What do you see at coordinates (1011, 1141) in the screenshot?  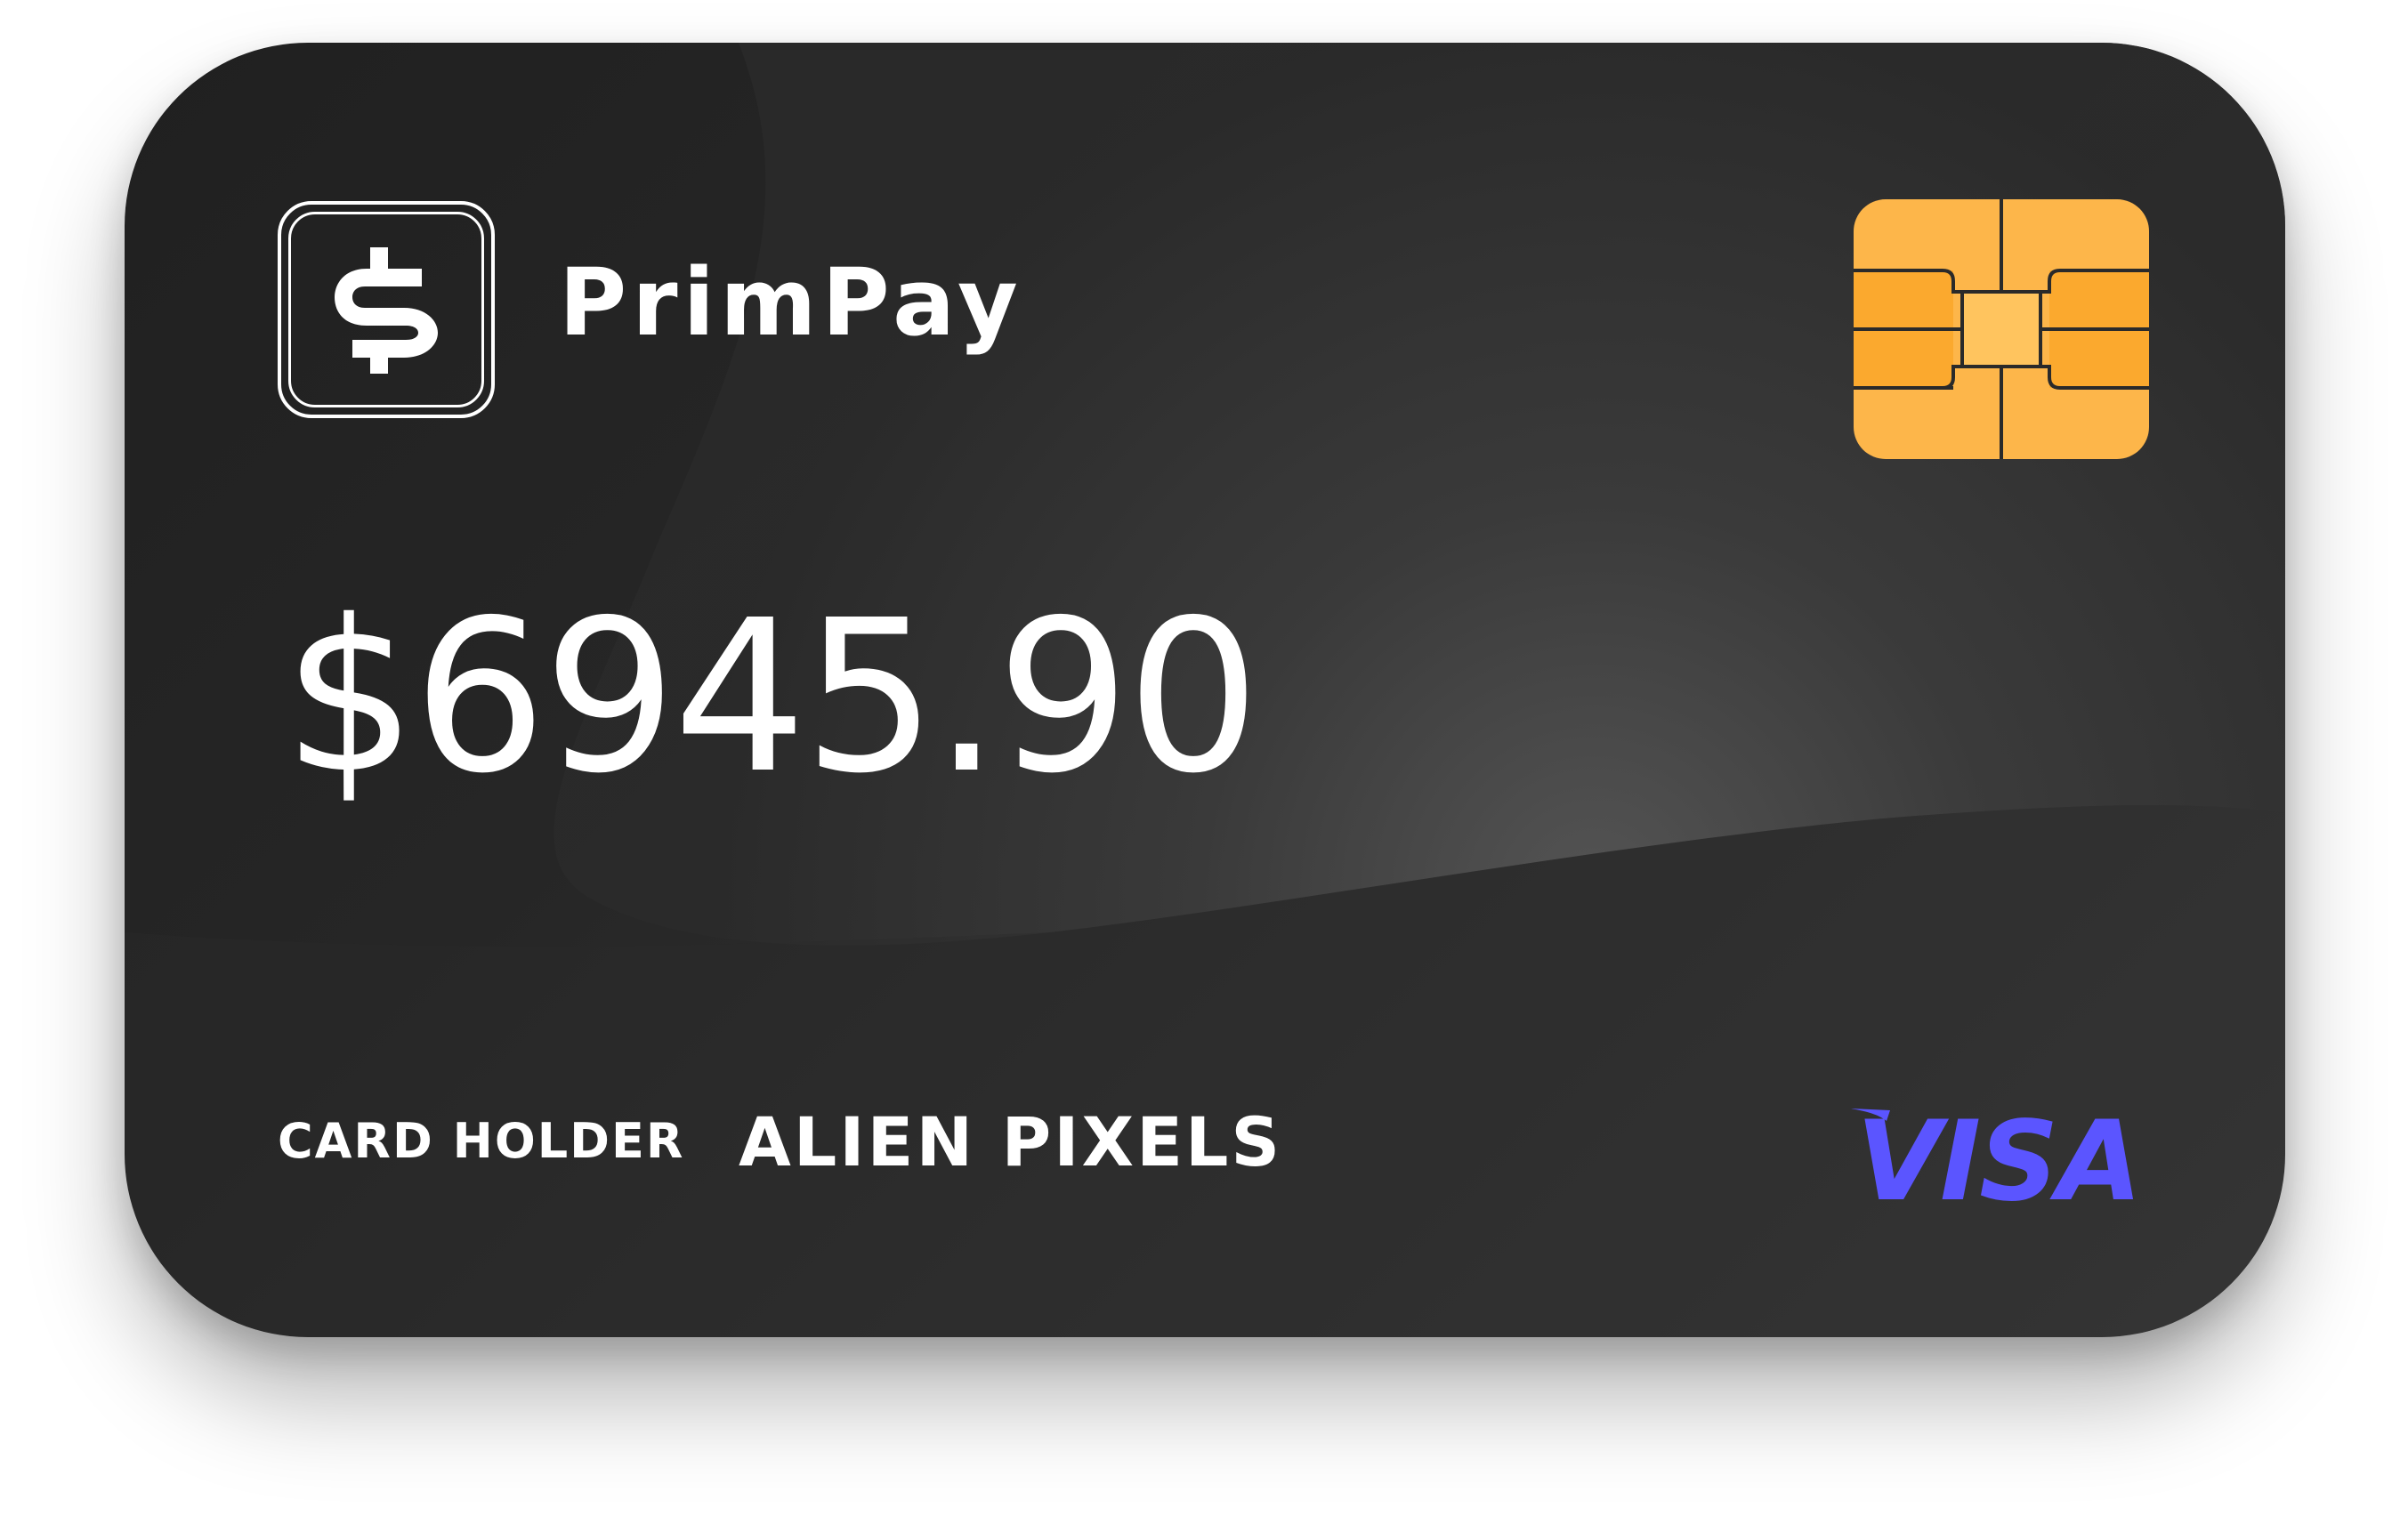 I see `card-holder-name: ALIEN PIXELS` at bounding box center [1011, 1141].